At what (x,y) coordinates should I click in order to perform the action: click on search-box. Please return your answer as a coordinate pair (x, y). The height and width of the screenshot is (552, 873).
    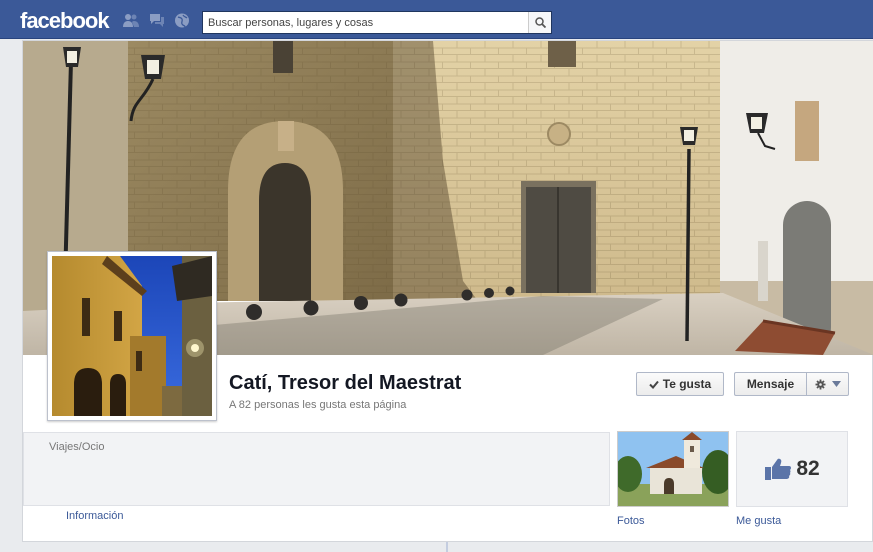
    Looking at the image, I should click on (377, 22).